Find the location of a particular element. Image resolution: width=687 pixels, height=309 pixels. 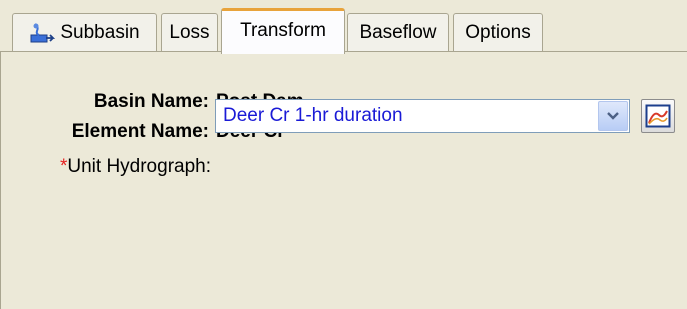

element-name-label: Element Name: is located at coordinates (140, 131).